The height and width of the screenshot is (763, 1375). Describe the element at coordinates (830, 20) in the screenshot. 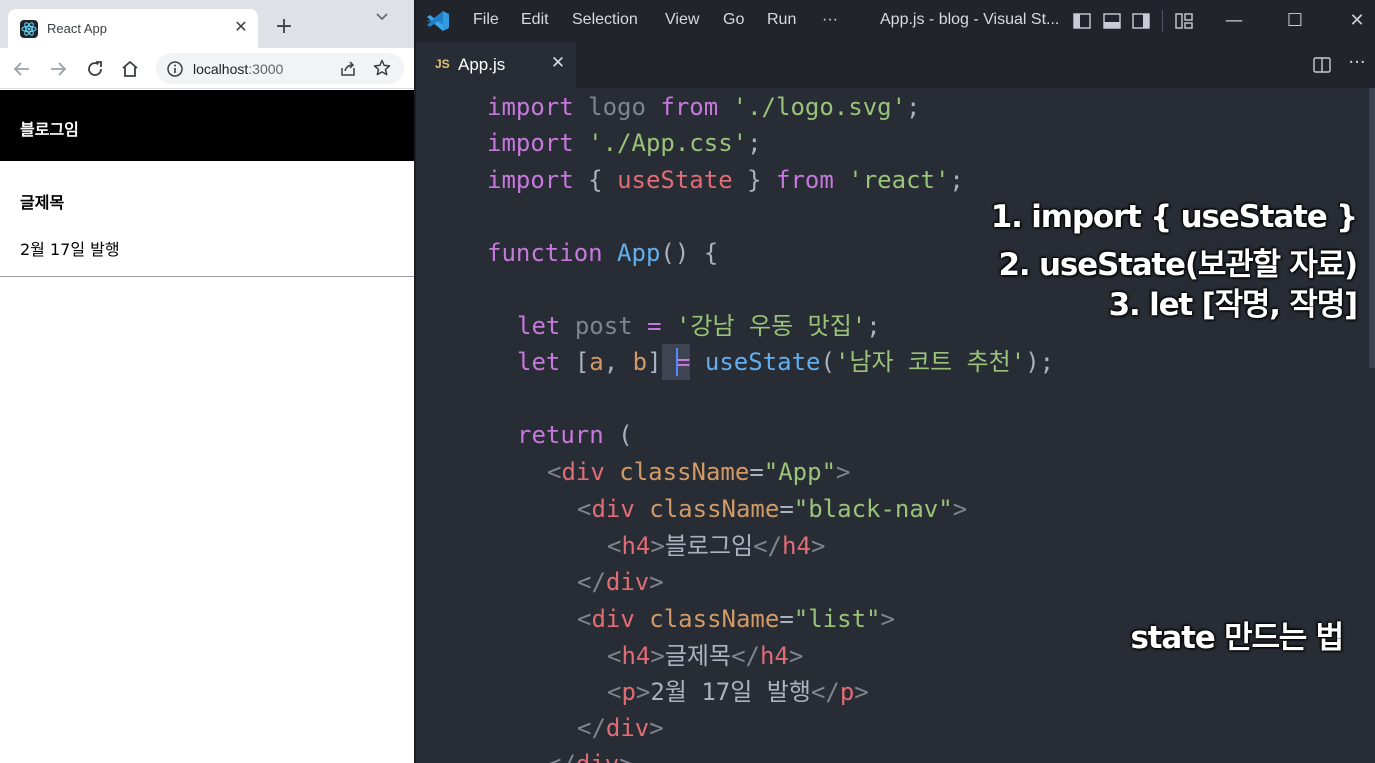

I see `menu-more: ···` at that location.